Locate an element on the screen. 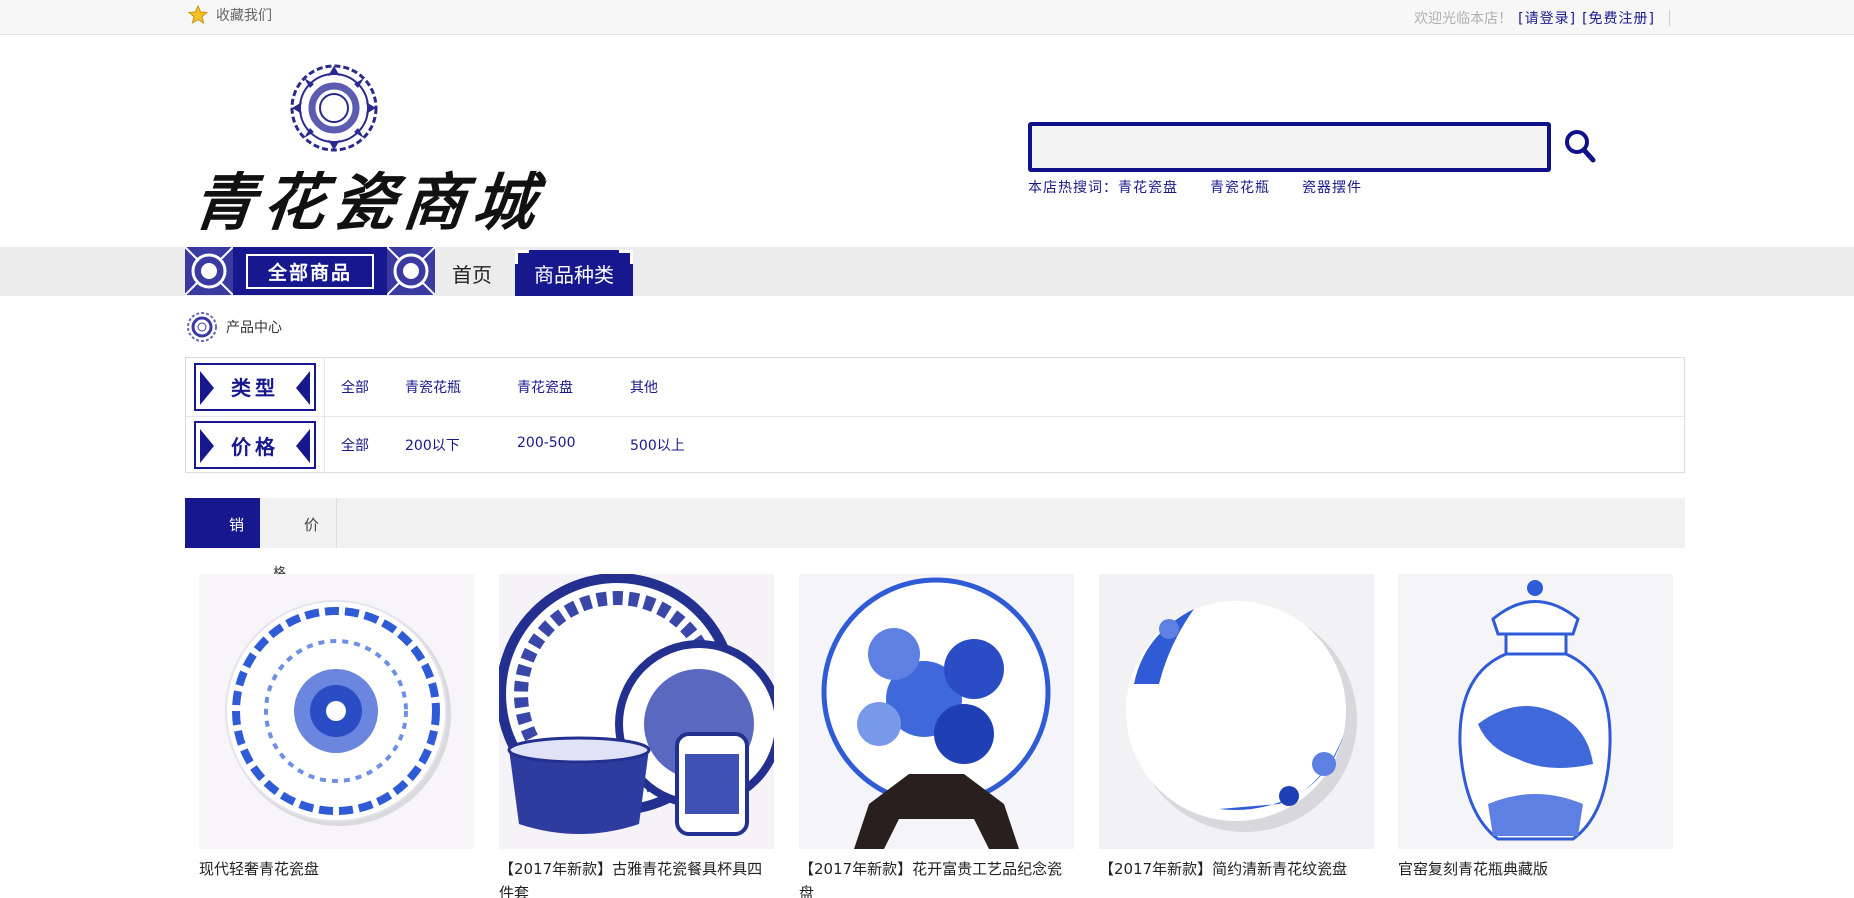 The image size is (1854, 898). search-icon is located at coordinates (1580, 146).